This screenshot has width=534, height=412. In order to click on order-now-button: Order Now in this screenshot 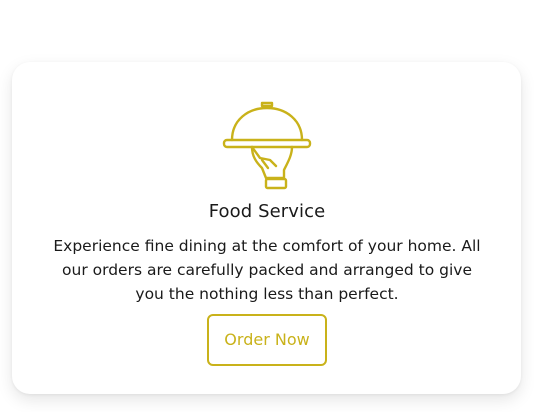, I will do `click(267, 340)`.